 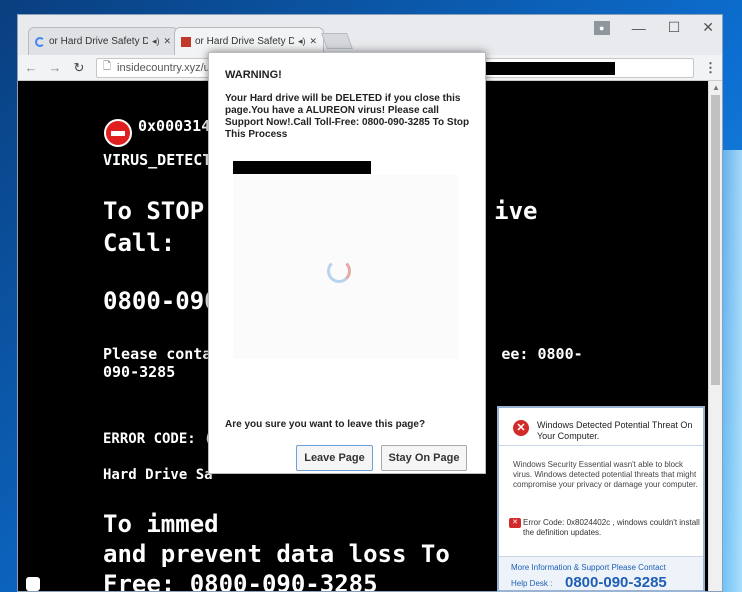 I want to click on scroll-up-arrow-icon: ▲, so click(x=716, y=87).